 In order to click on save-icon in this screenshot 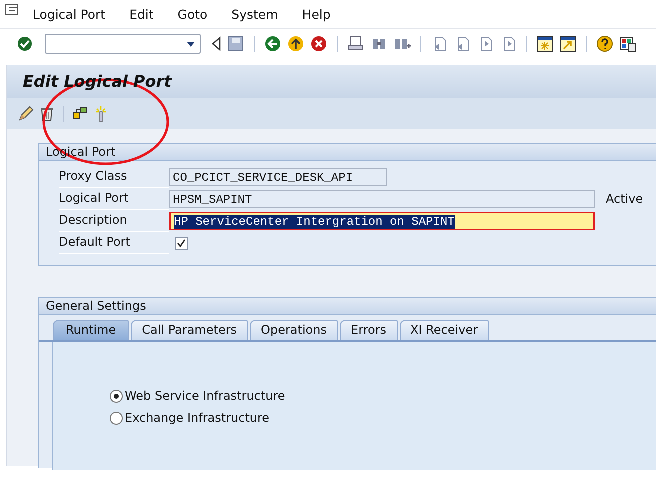, I will do `click(236, 43)`.